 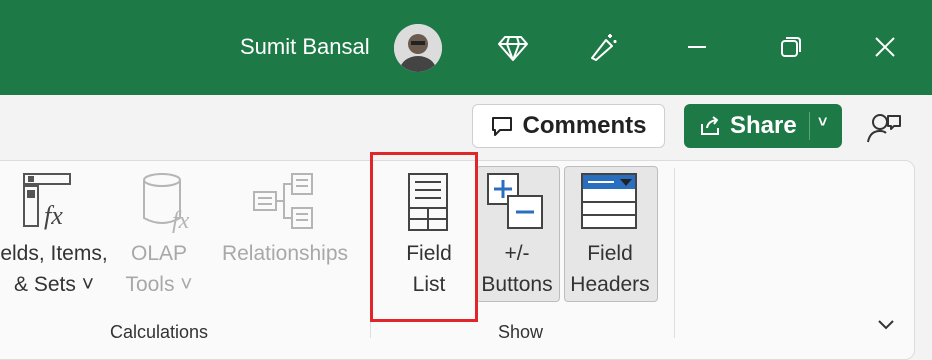 What do you see at coordinates (884, 128) in the screenshot?
I see `coauthoring-person-icon` at bounding box center [884, 128].